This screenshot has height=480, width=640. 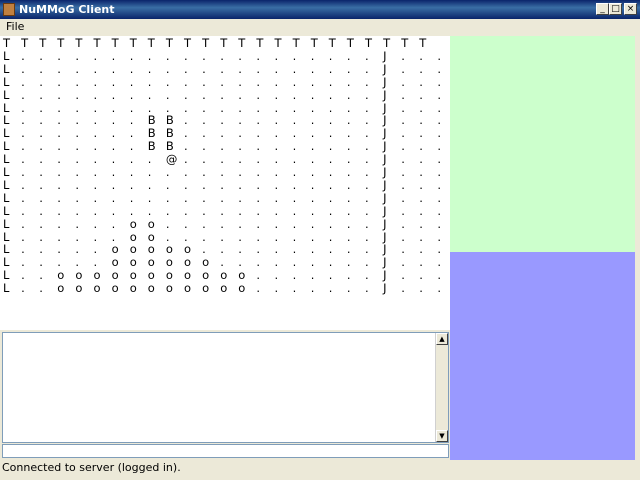 What do you see at coordinates (9, 9) in the screenshot?
I see `java-cup-icon` at bounding box center [9, 9].